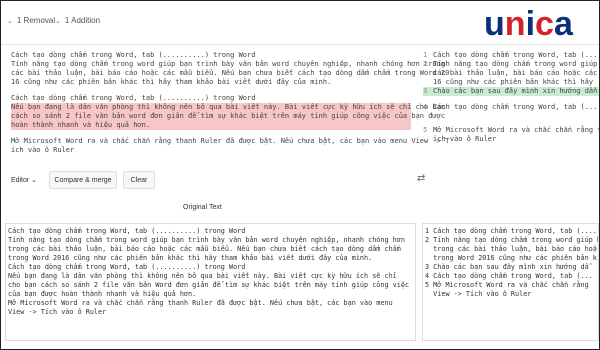 The image size is (600, 350). Describe the element at coordinates (425, 107) in the screenshot. I see `line-number: 4` at that location.